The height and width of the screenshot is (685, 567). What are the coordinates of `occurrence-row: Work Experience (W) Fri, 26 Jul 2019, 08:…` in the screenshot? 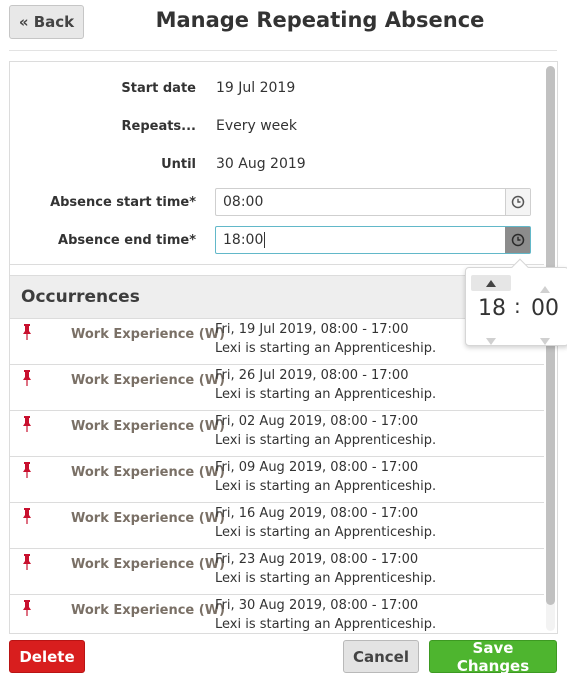 It's located at (277, 388).